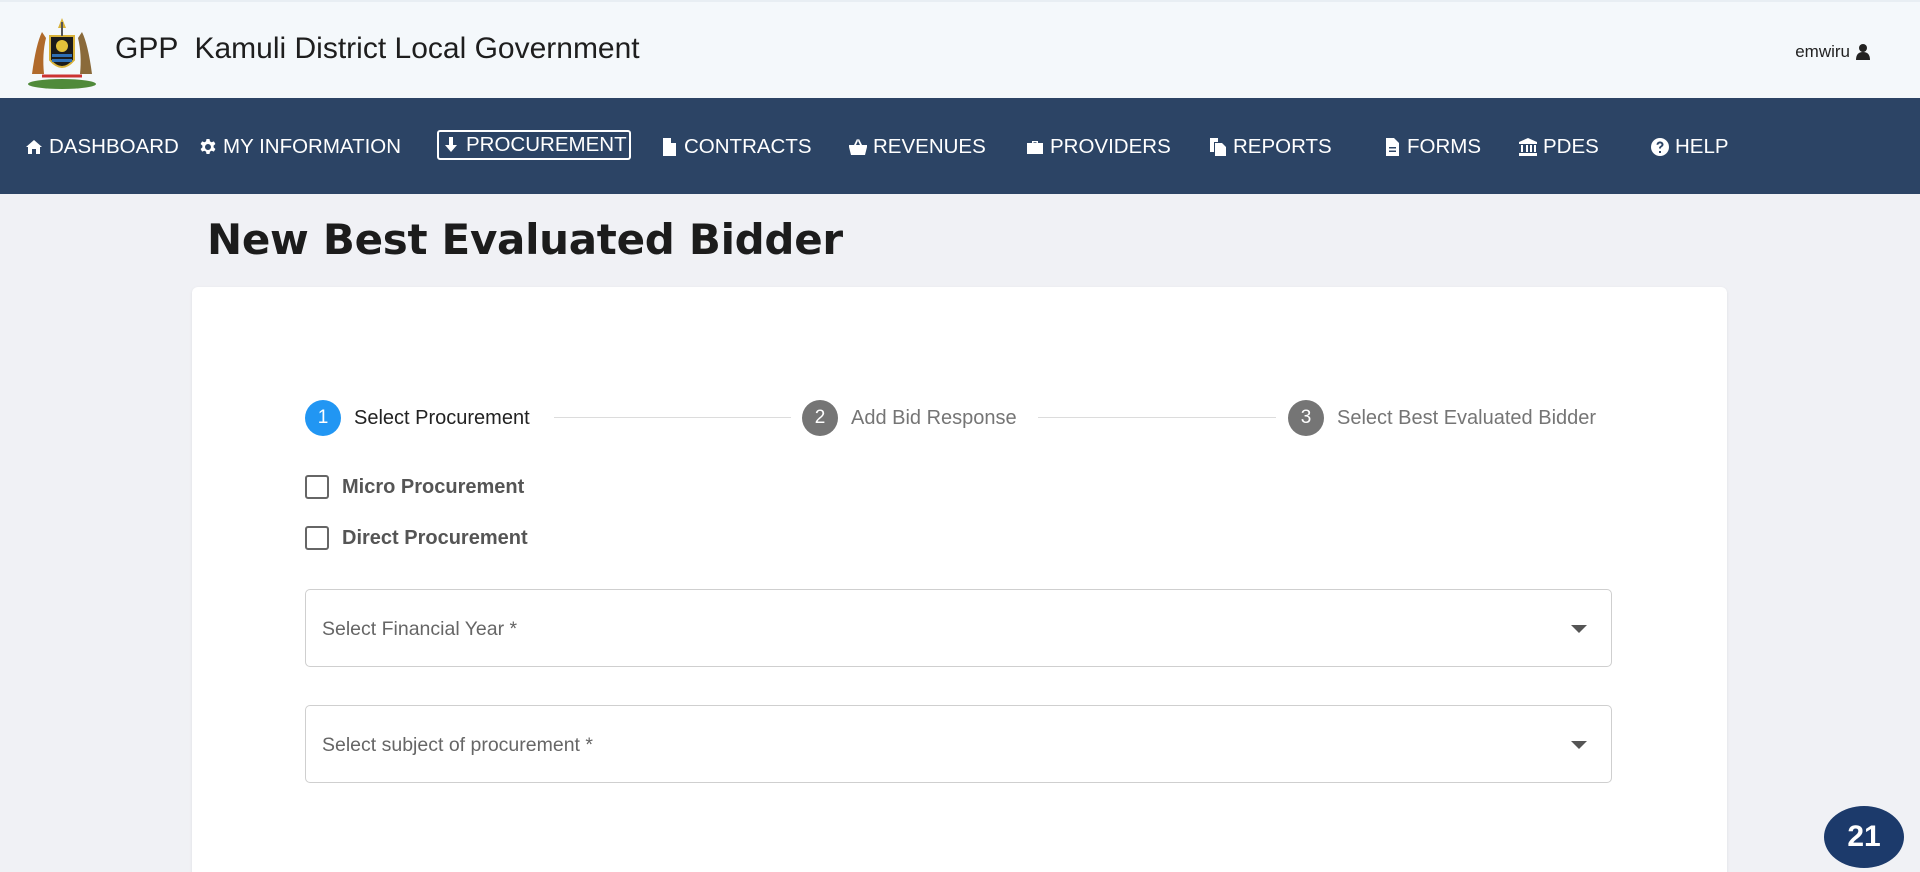 The width and height of the screenshot is (1920, 872). Describe the element at coordinates (934, 417) in the screenshot. I see `step-label: Add Bid Response` at that location.